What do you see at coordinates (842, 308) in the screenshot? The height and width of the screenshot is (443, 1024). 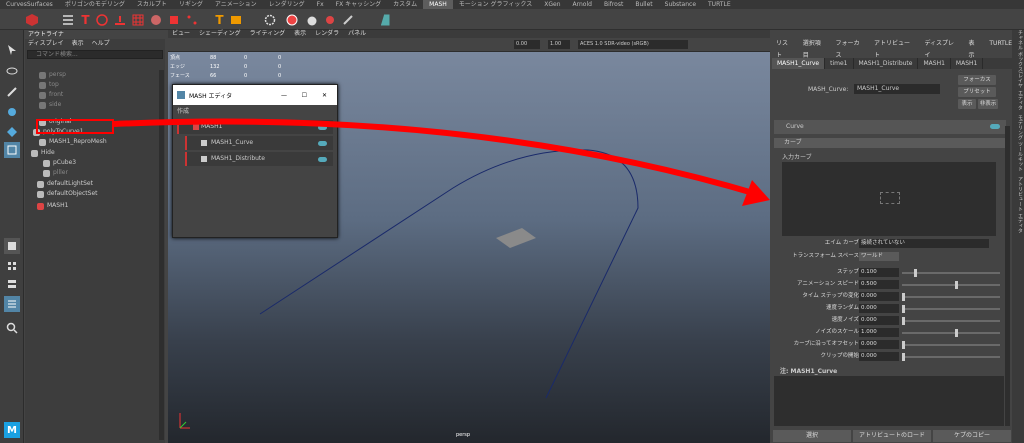 I see `attr-row-label: 速度ランダム` at bounding box center [842, 308].